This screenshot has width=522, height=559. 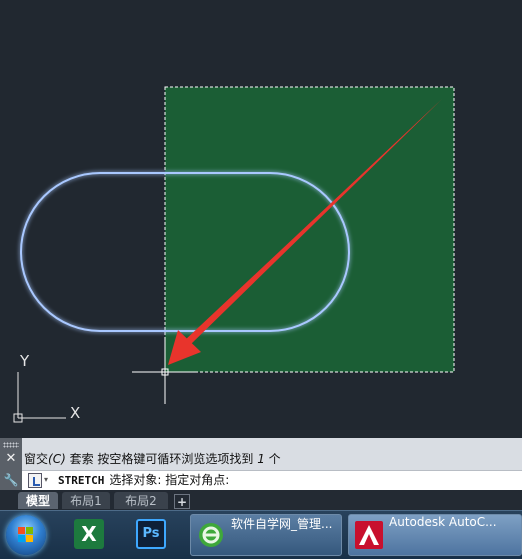 I want to click on wrench-icon: 🔧, so click(x=11, y=480).